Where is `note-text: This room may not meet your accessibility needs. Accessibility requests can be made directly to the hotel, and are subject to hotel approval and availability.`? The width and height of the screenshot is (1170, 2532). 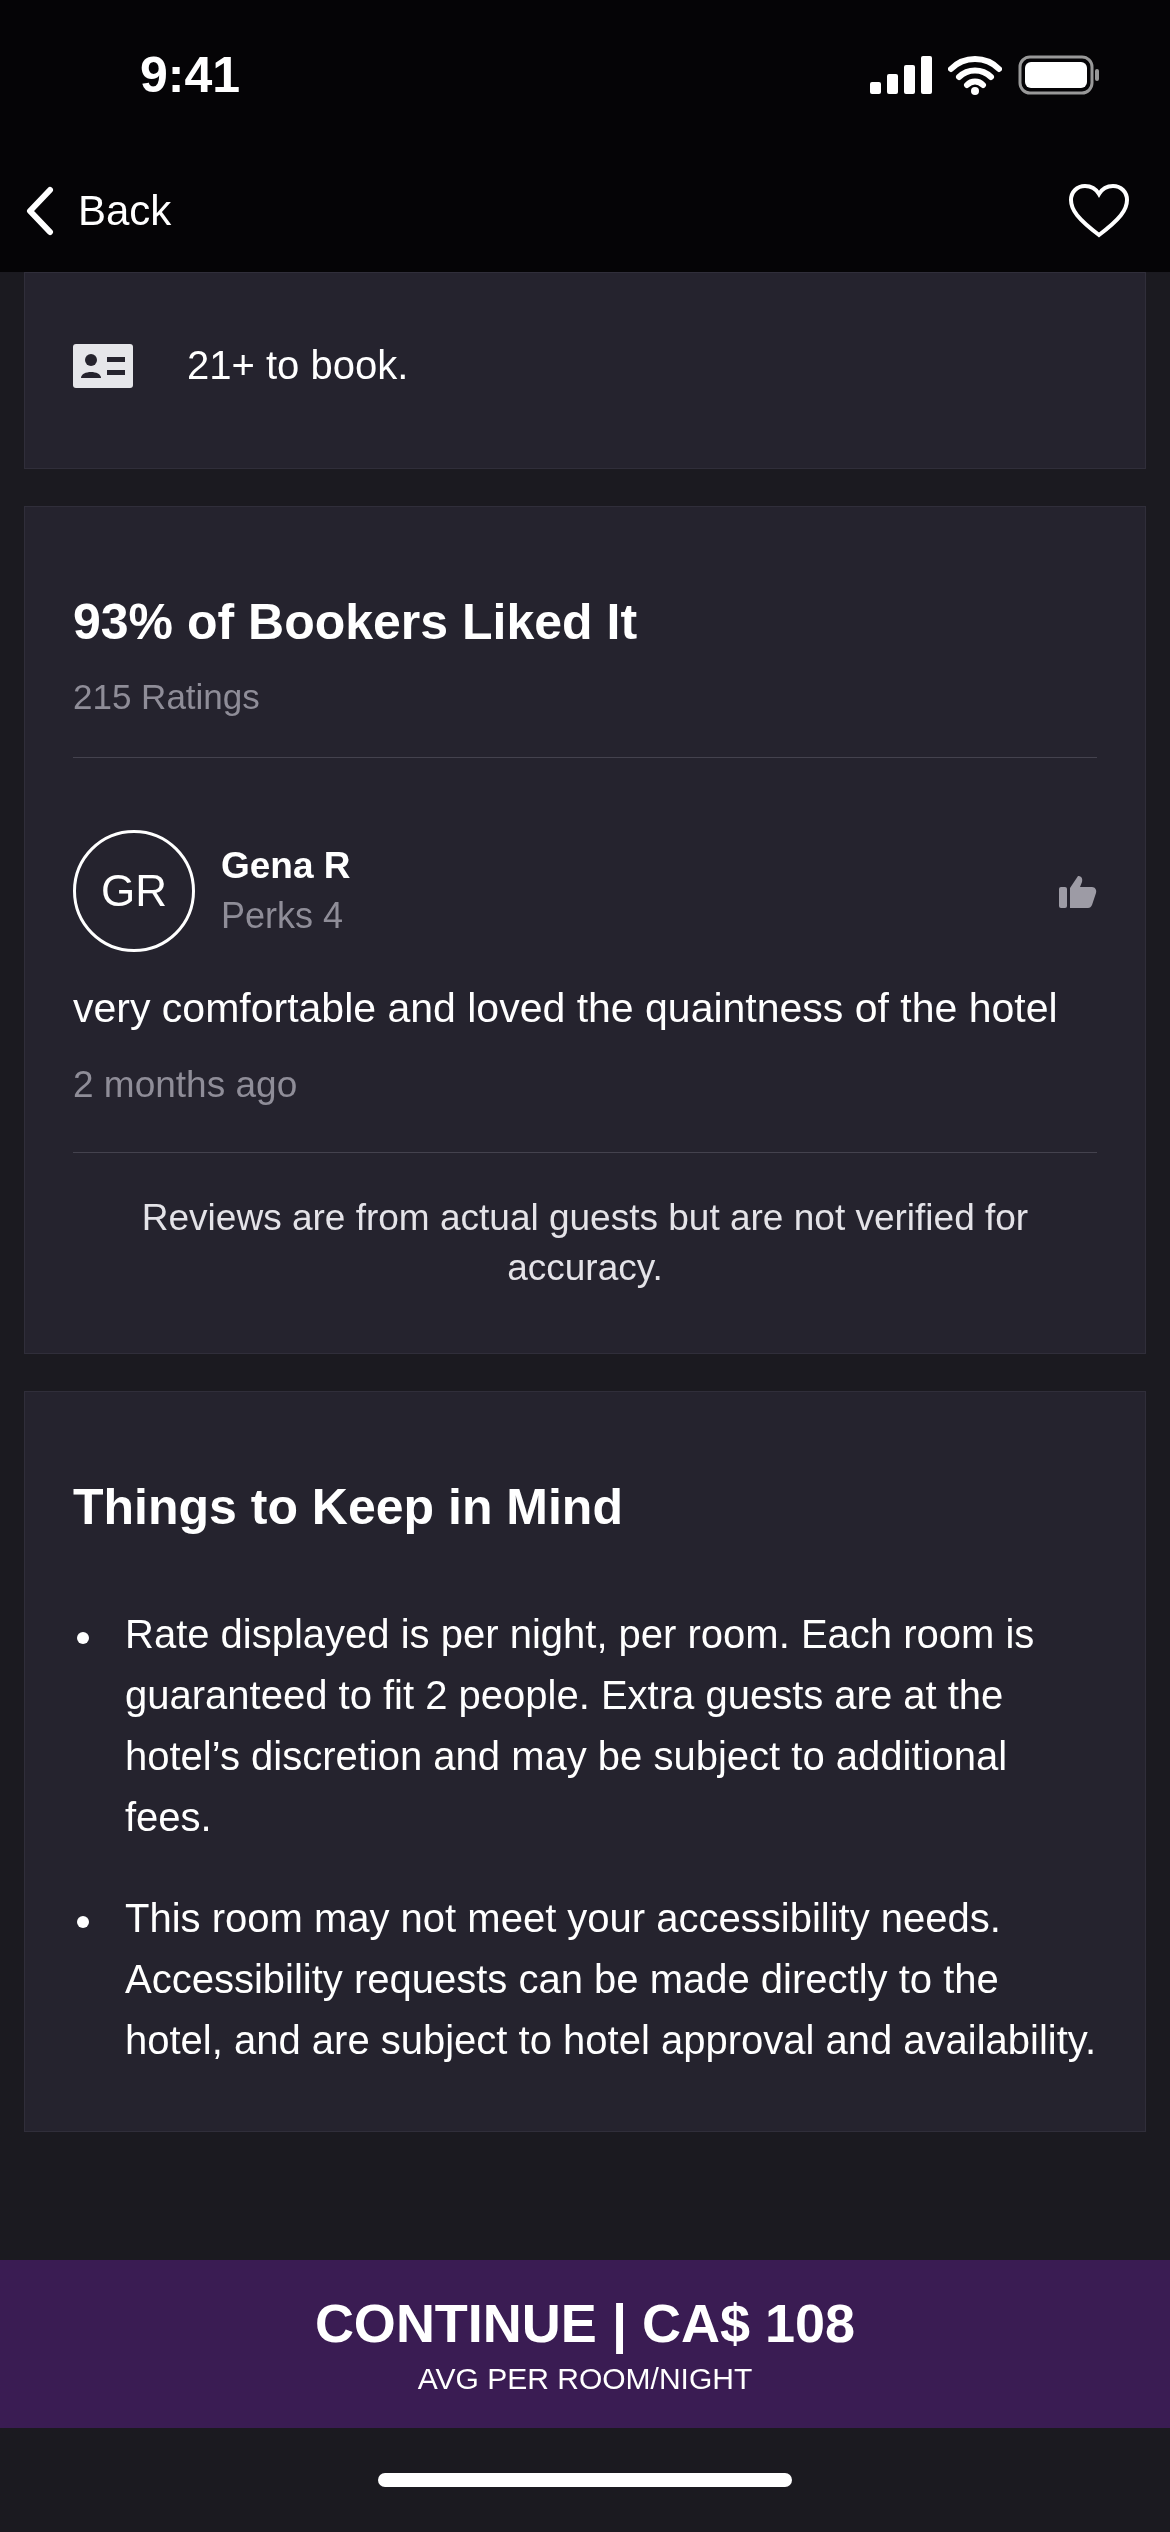
note-text: This room may not meet your accessibility needs. Accessibility requests can be made directly to the hotel, and are subject to hotel approval and availability. is located at coordinates (611, 1979).